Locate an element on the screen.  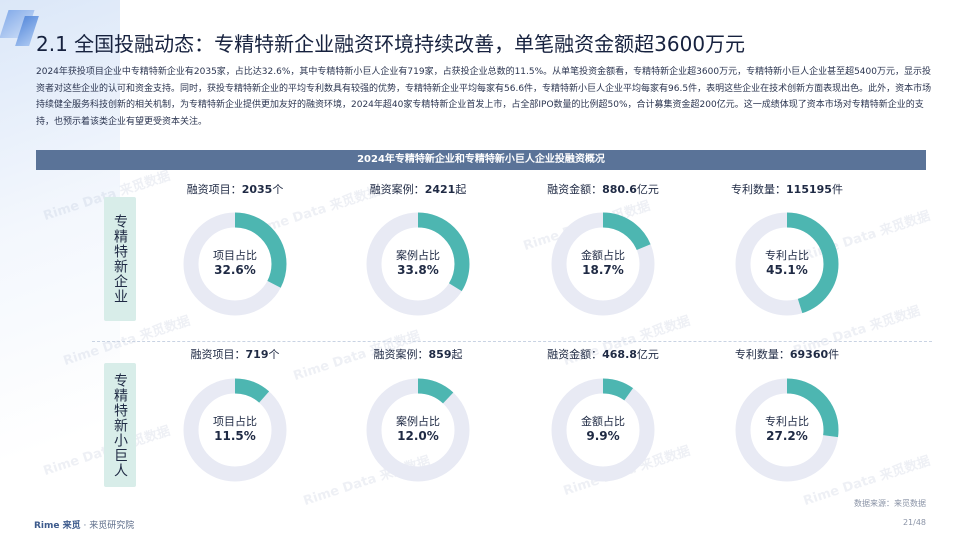
footer-org: · 来觅研究院 is located at coordinates (107, 526).